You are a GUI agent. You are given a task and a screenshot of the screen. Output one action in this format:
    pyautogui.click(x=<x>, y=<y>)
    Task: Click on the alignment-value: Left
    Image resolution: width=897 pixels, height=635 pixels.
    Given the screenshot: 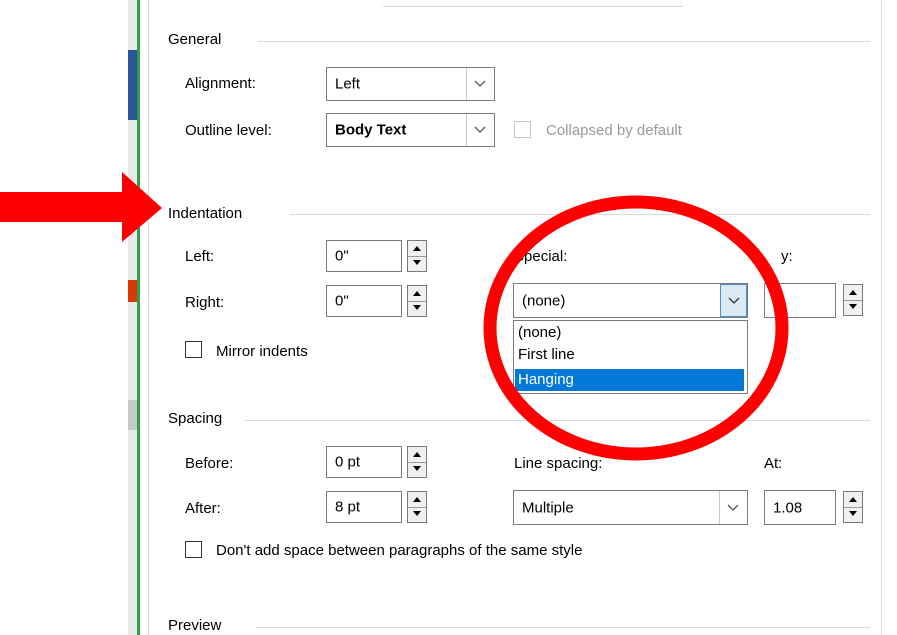 What is the action you would take?
    pyautogui.click(x=348, y=84)
    